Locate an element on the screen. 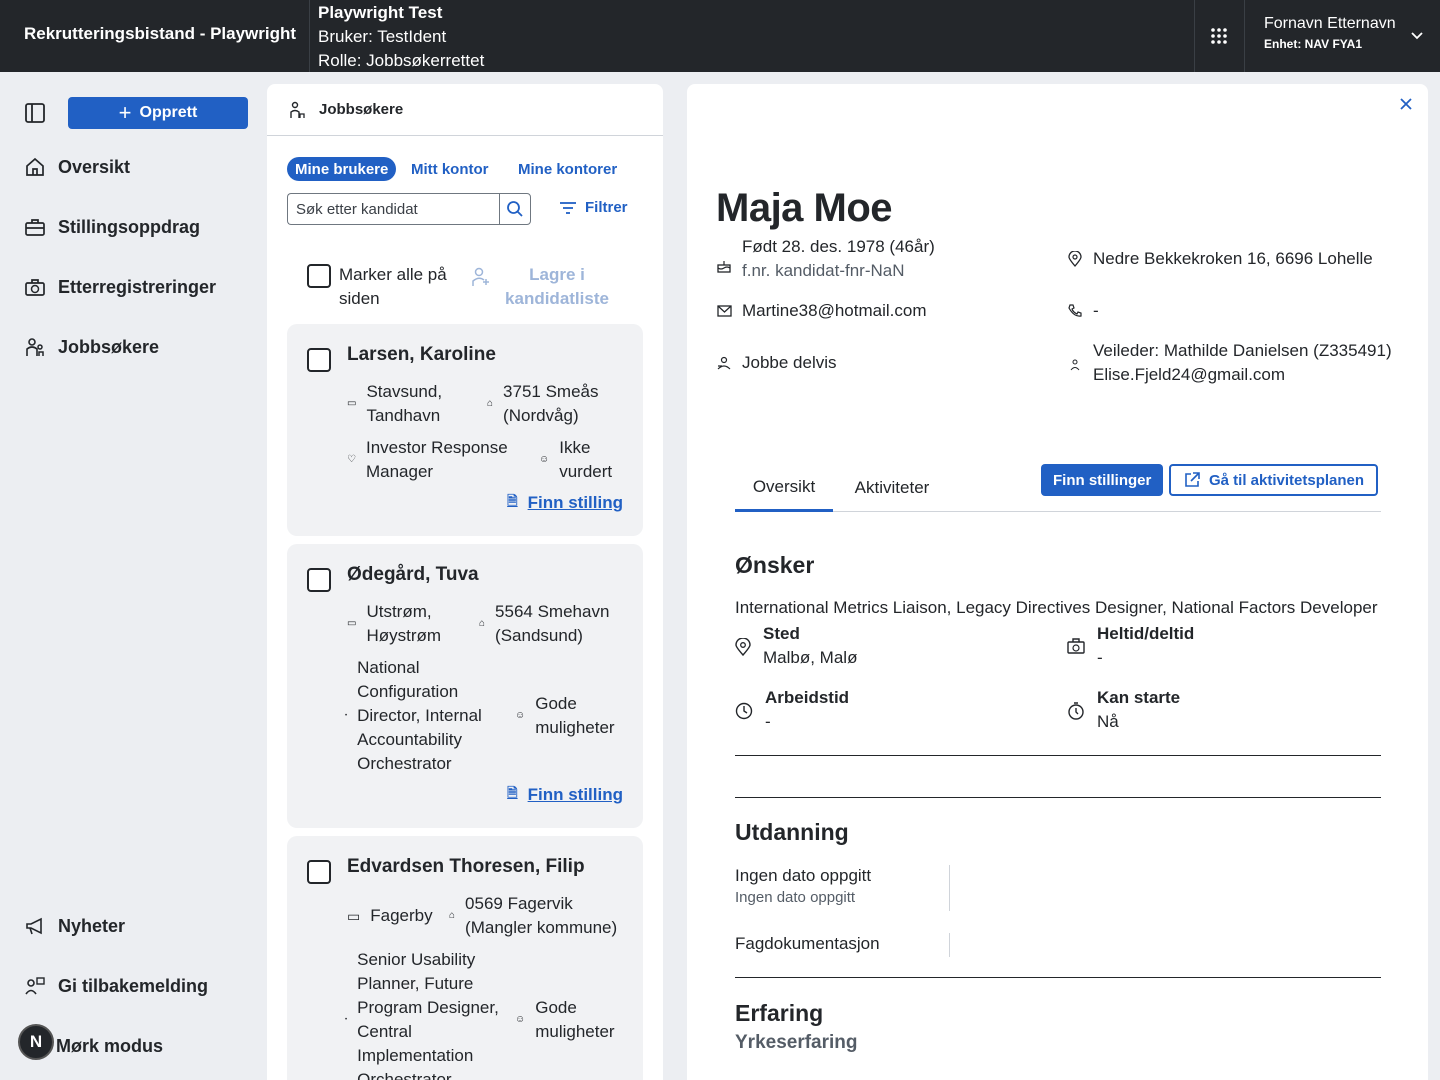 The height and width of the screenshot is (1080, 1440). innsats-info: Jobbe delvis is located at coordinates (776, 363).